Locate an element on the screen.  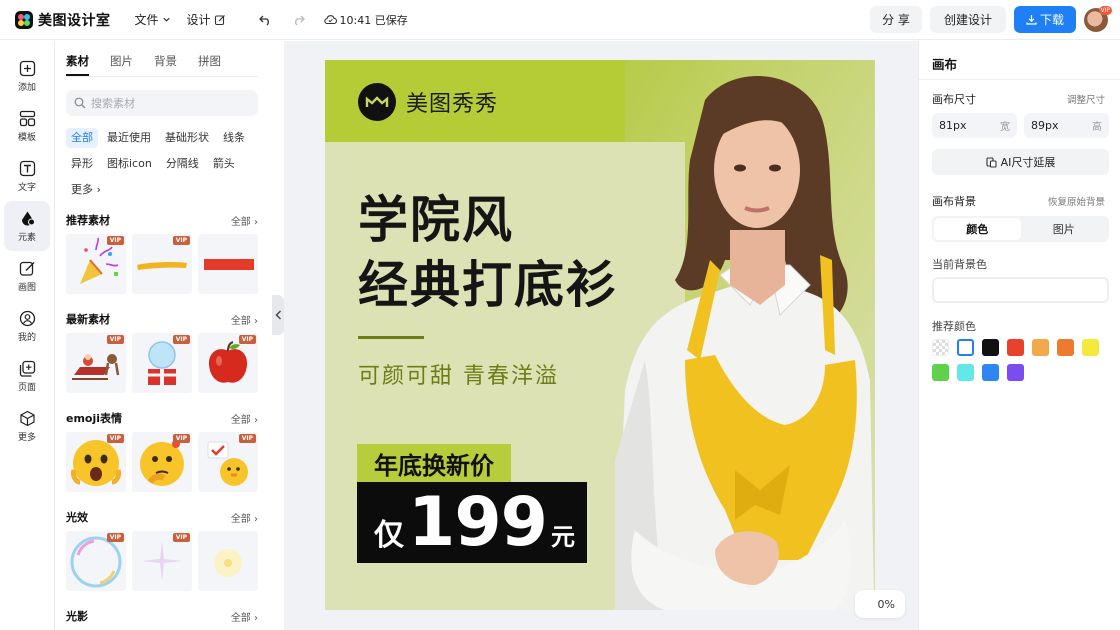
chip-lines: 线条 is located at coordinates (234, 138).